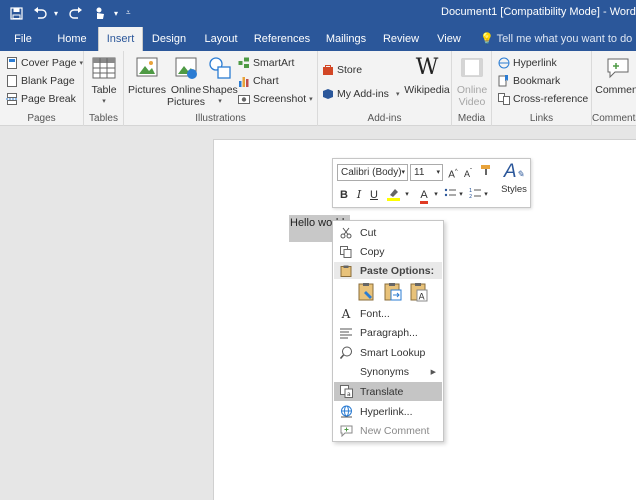 This screenshot has height=500, width=636. What do you see at coordinates (220, 81) in the screenshot?
I see `shapes-button: Shapes ▾` at bounding box center [220, 81].